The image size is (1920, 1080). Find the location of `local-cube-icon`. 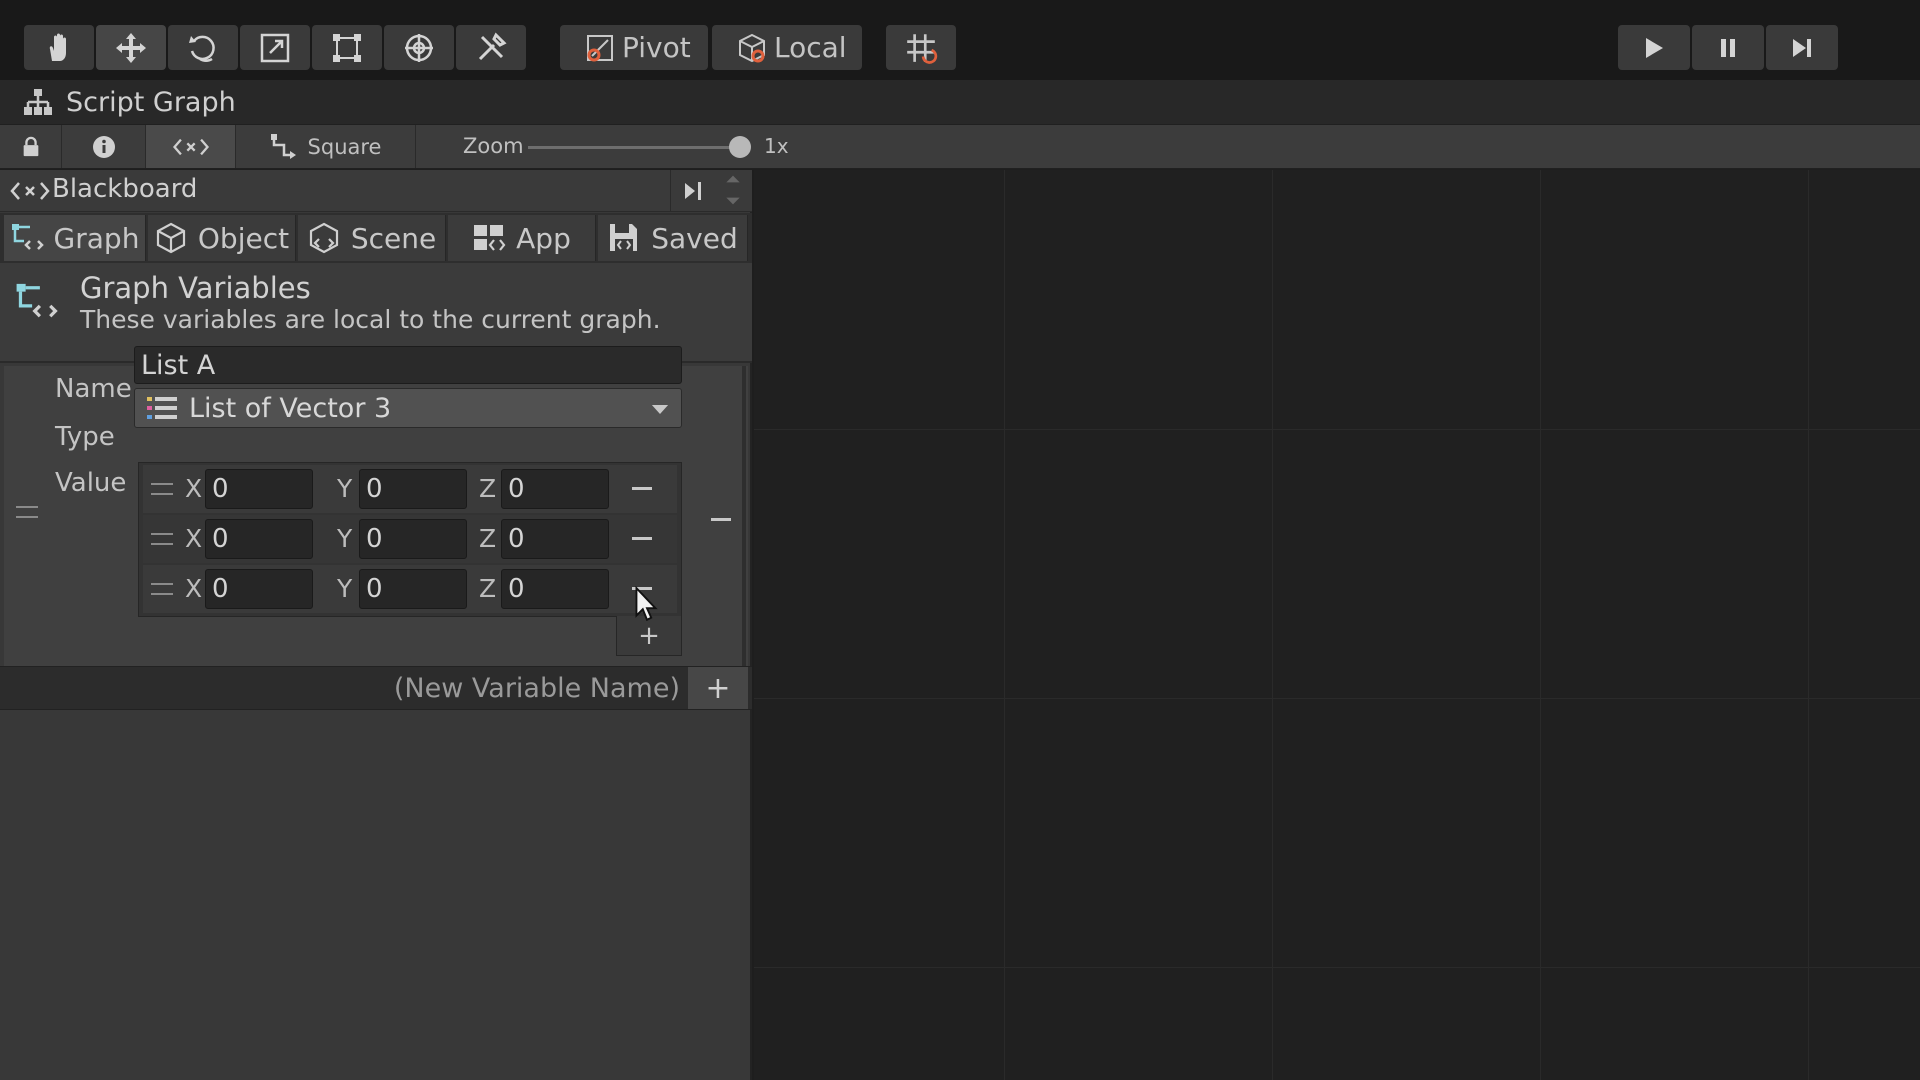

local-cube-icon is located at coordinates (752, 47).